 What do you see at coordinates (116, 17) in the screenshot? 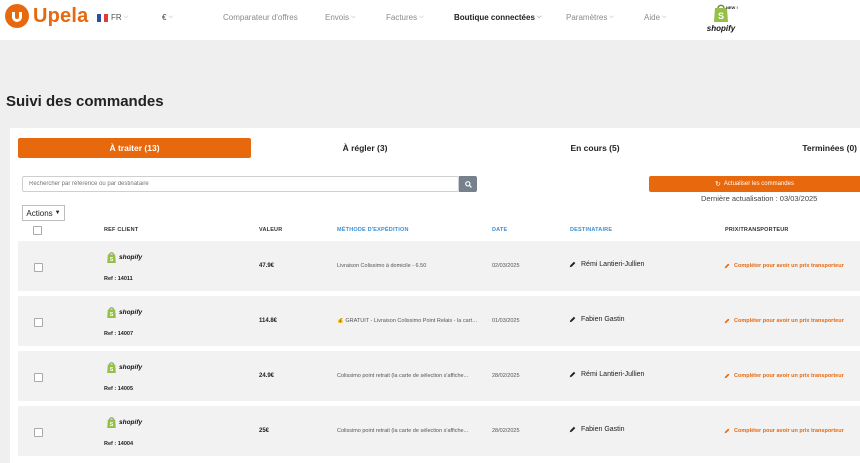
I see `language-label: FR` at bounding box center [116, 17].